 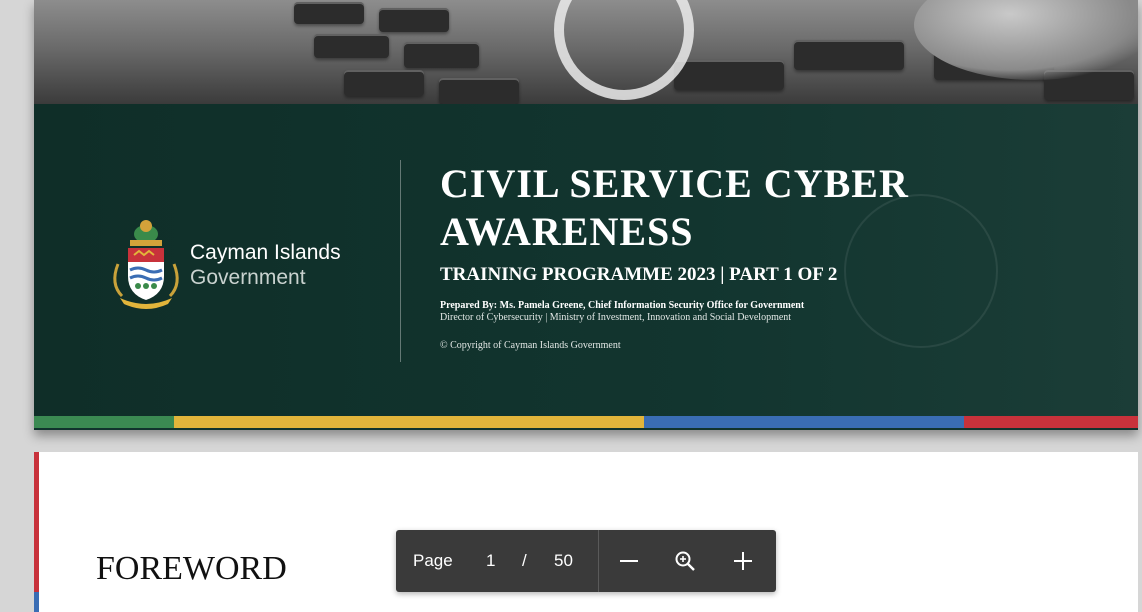 What do you see at coordinates (674, 183) in the screenshot?
I see `title-line-1: CIVIL SERVICE CYBER` at bounding box center [674, 183].